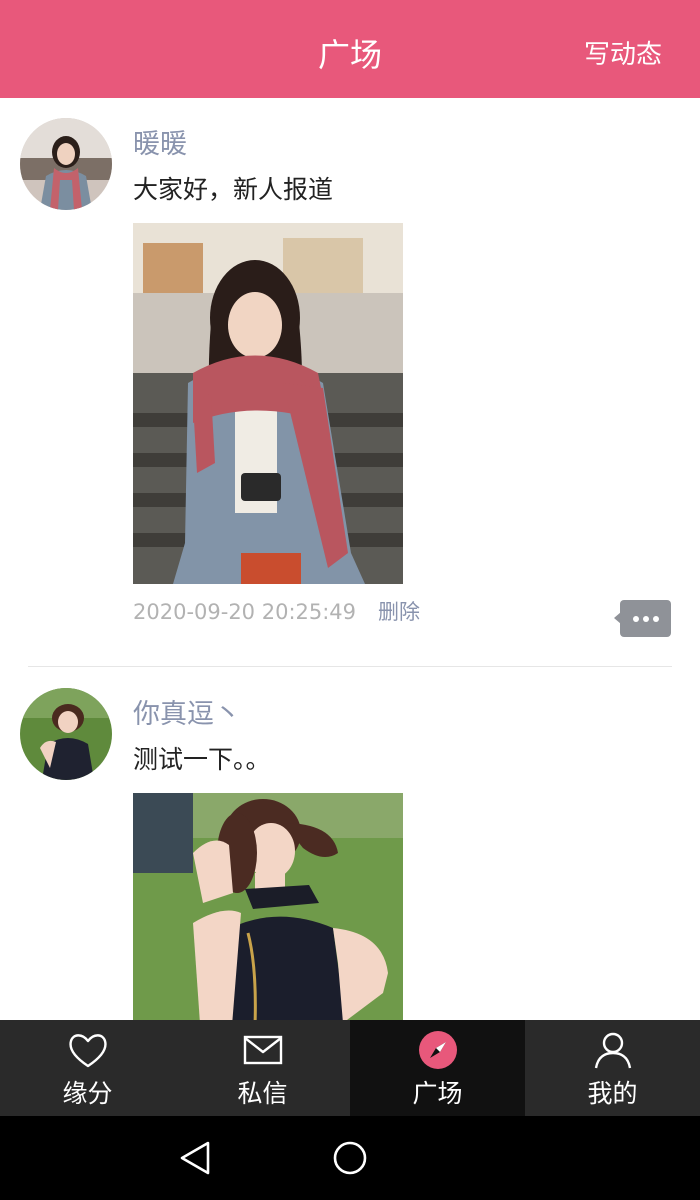 The width and height of the screenshot is (700, 1200). I want to click on home-icon, so click(350, 1158).